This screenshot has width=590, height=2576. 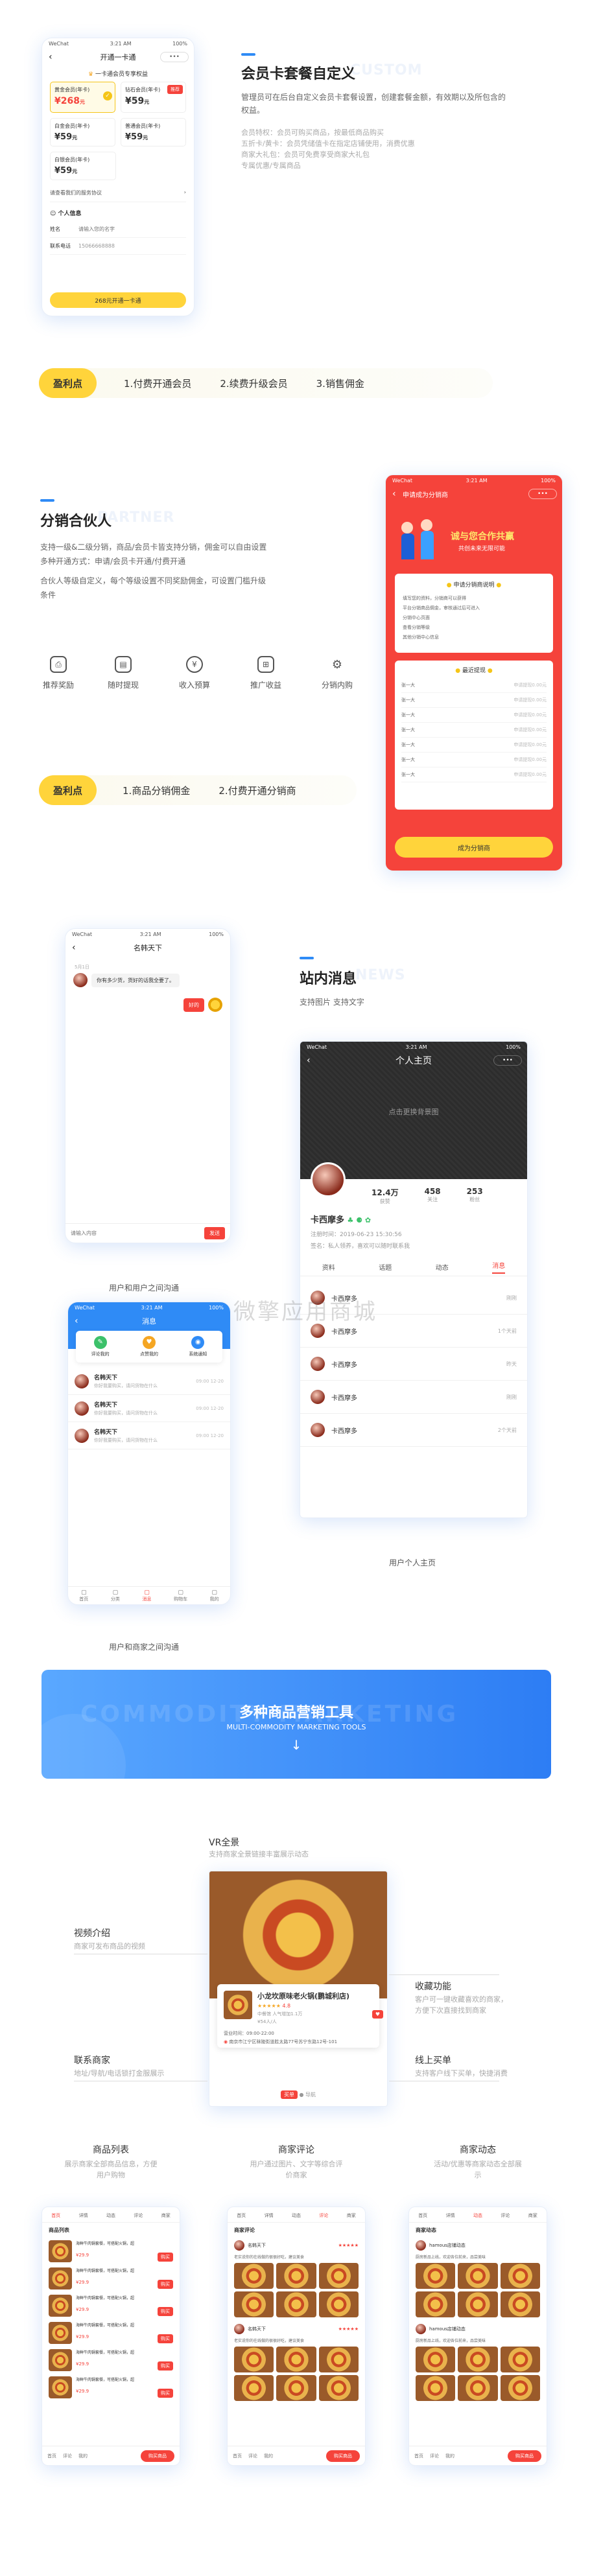 What do you see at coordinates (215, 1233) in the screenshot?
I see `send-button: 发送` at bounding box center [215, 1233].